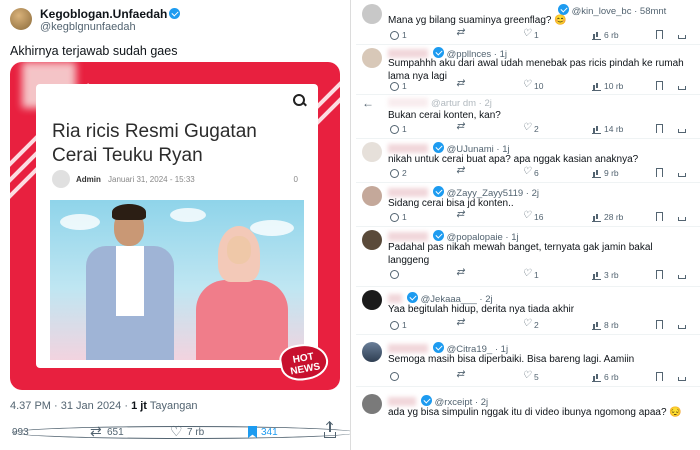  What do you see at coordinates (532, 85) in the screenshot?
I see `like-count: 10` at bounding box center [532, 85].